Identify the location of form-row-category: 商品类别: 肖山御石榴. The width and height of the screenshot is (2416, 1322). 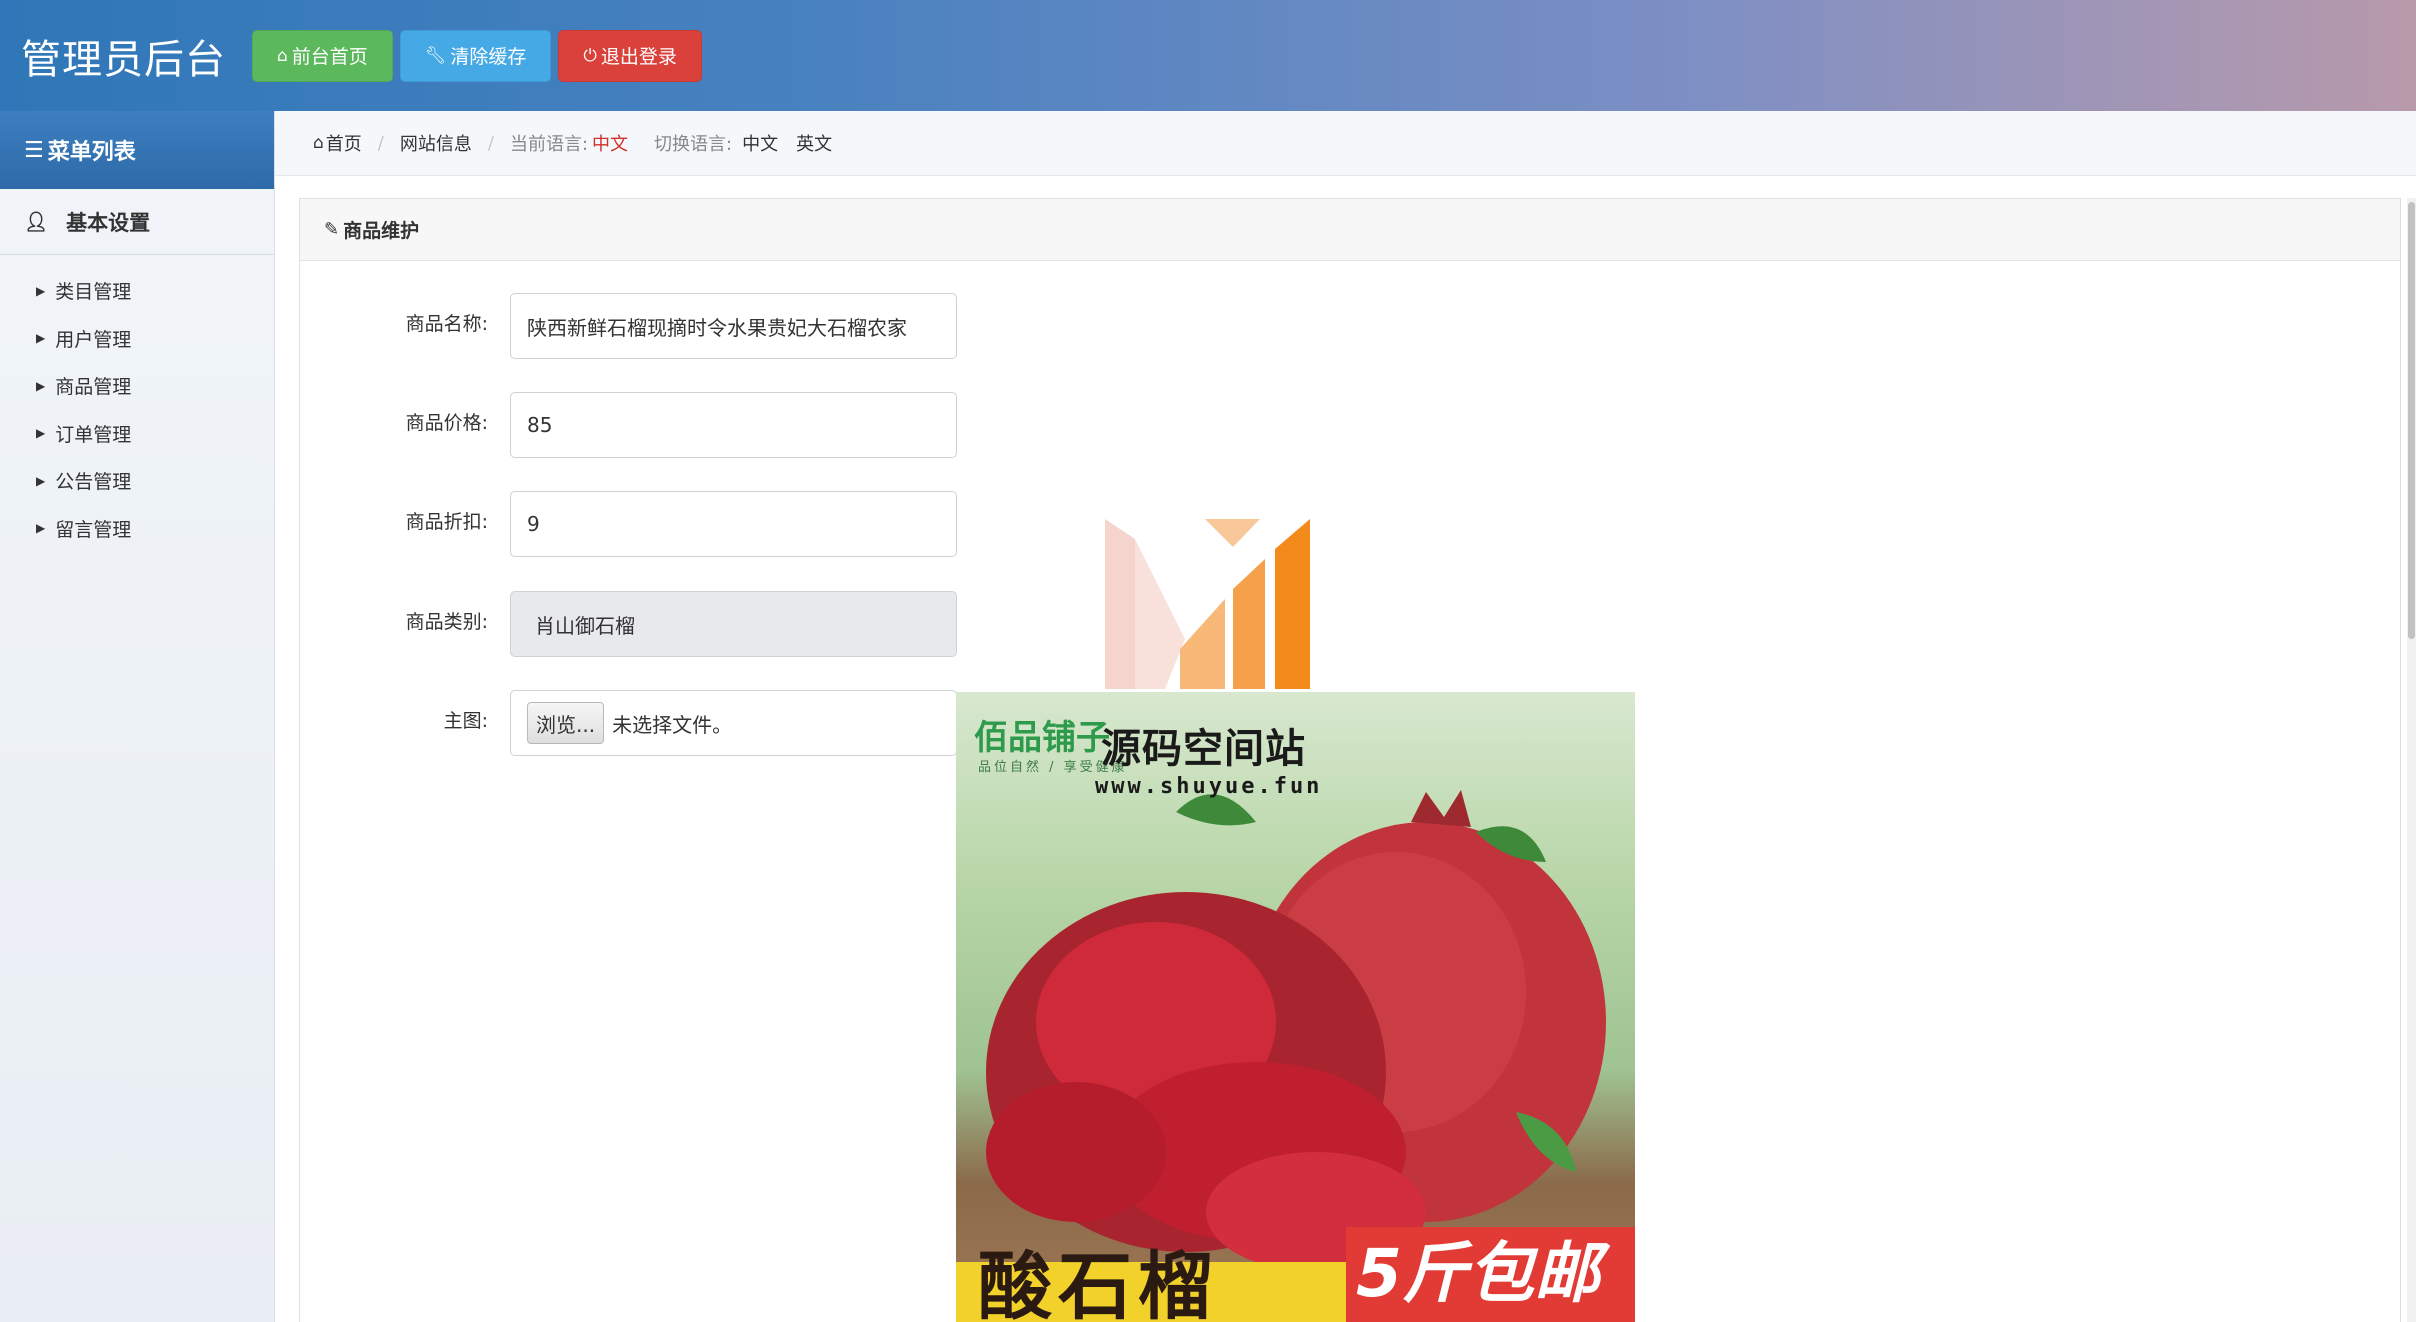
(628, 624).